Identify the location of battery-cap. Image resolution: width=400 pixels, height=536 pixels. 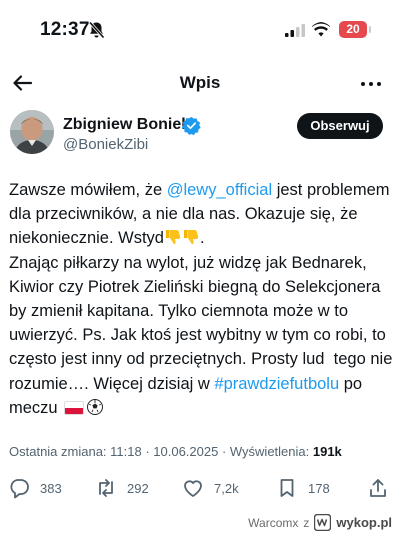
(370, 29).